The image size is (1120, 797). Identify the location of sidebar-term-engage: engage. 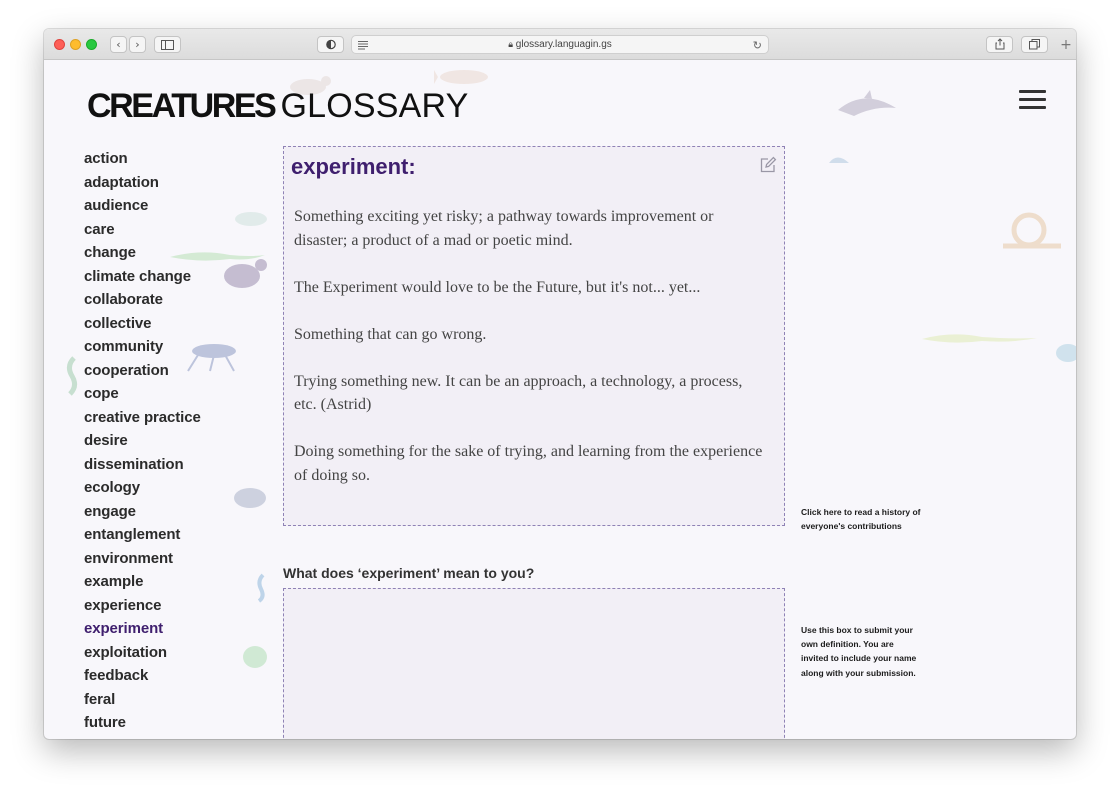
(174, 515).